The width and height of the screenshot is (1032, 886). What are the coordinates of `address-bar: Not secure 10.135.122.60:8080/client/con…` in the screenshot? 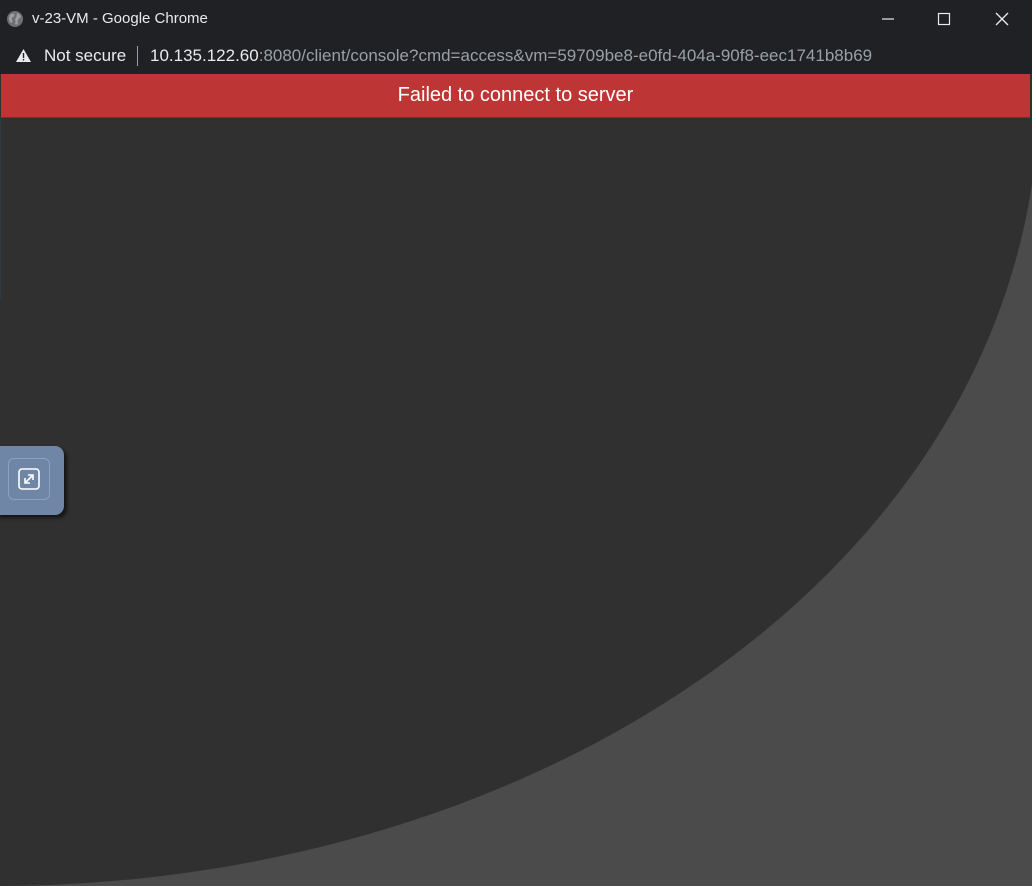 It's located at (516, 56).